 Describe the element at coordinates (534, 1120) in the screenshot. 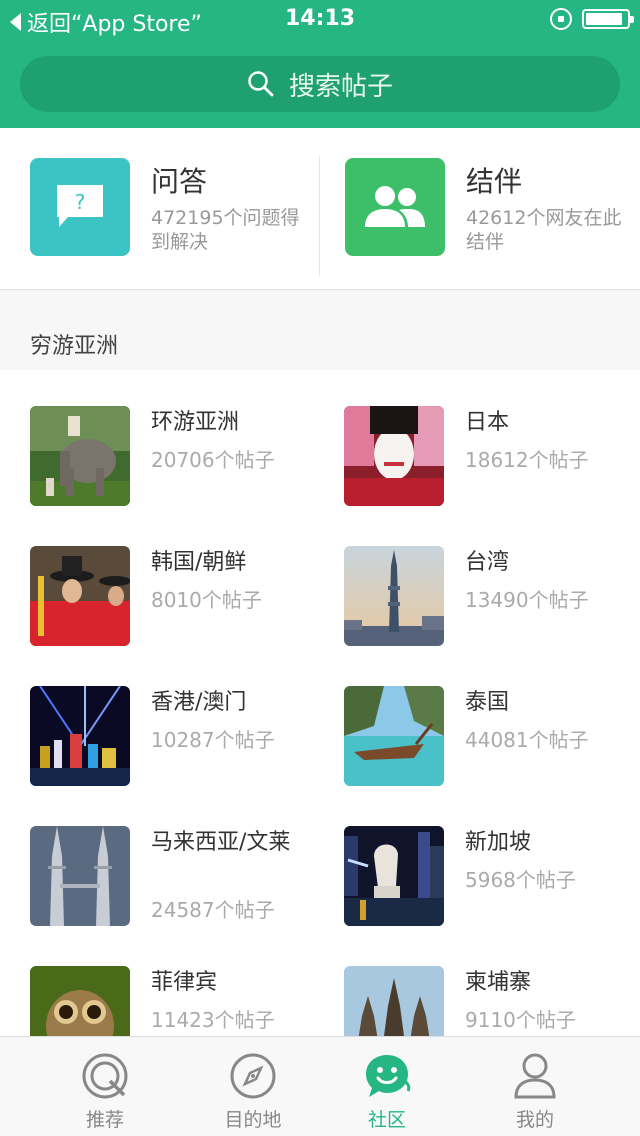

I see `tab-label: 我的` at that location.